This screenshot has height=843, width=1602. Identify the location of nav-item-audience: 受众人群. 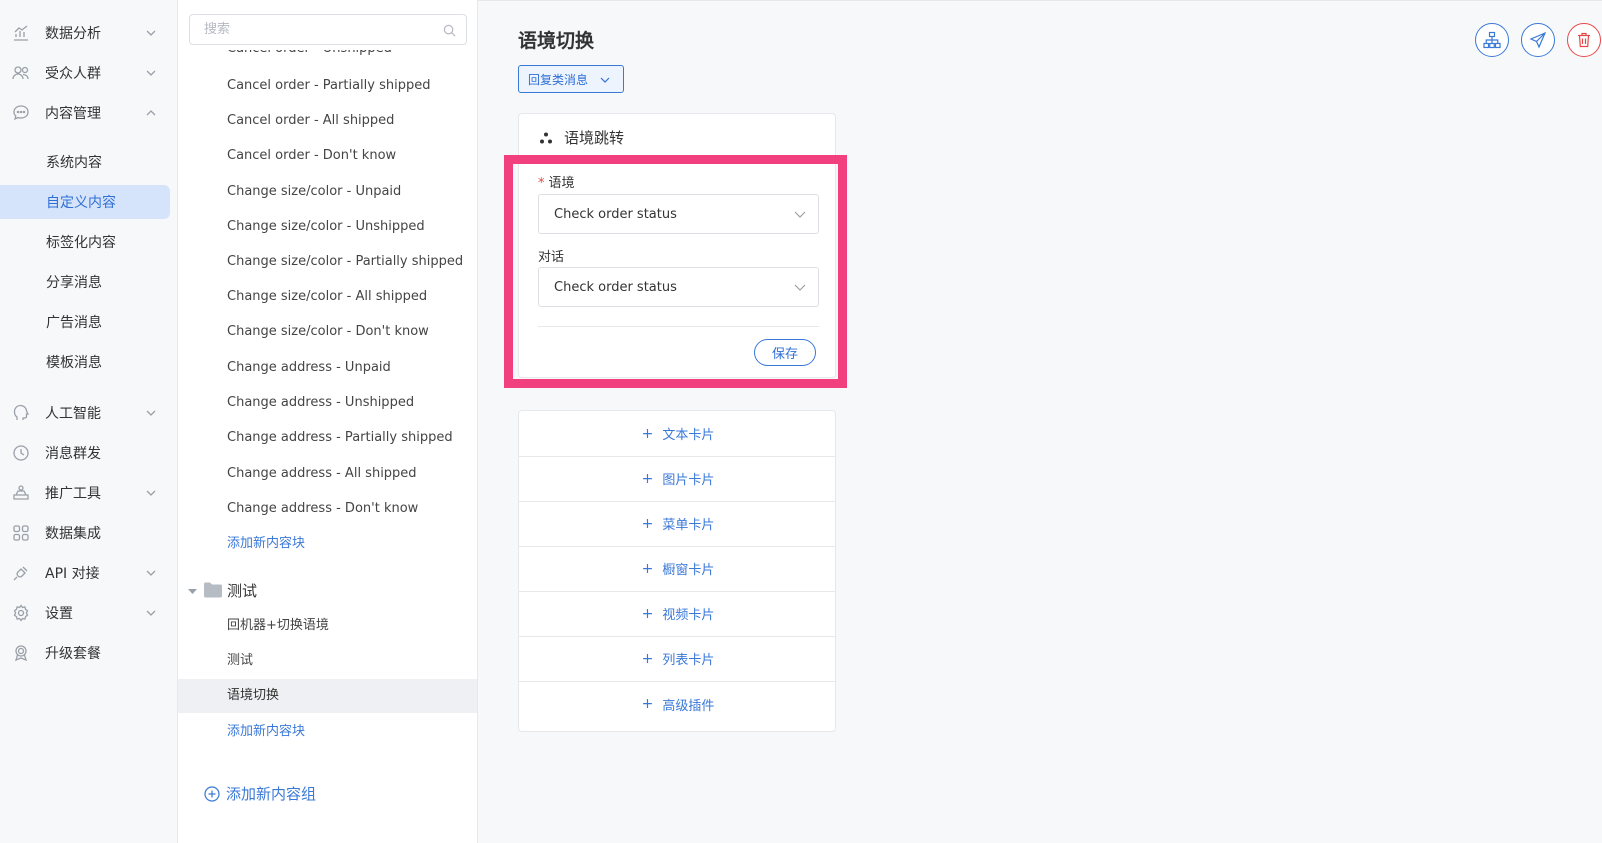
(85, 73).